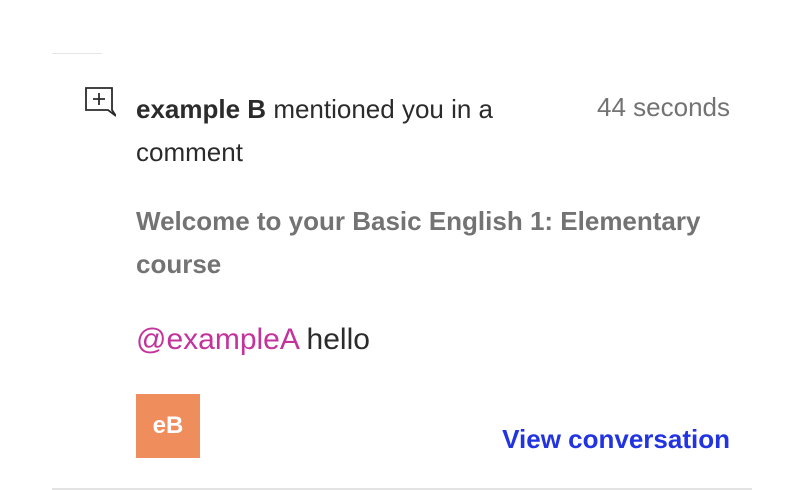 The height and width of the screenshot is (490, 796). Describe the element at coordinates (201, 109) in the screenshot. I see `actor-name: example B` at that location.